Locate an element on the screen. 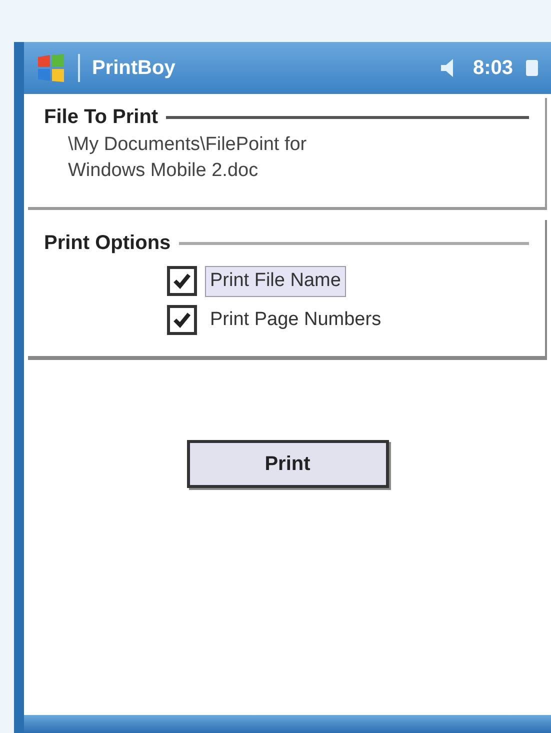  windows-logo-icon is located at coordinates (51, 68).